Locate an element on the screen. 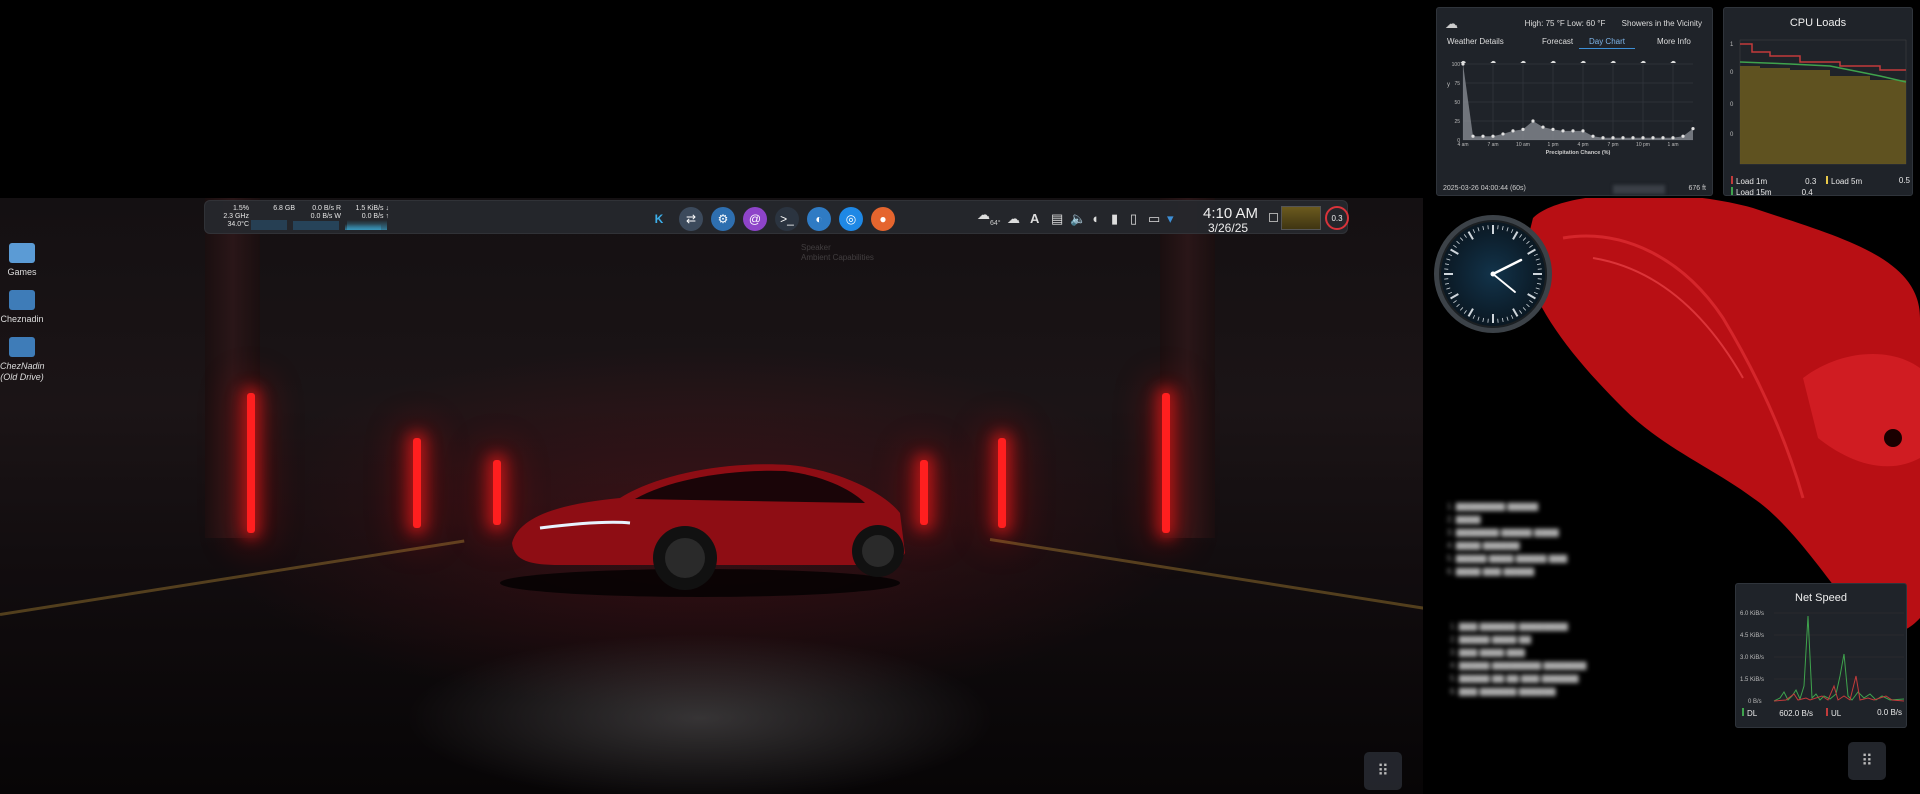 The width and height of the screenshot is (1920, 794). cpu-load-badge: 0.3 is located at coordinates (1337, 218).